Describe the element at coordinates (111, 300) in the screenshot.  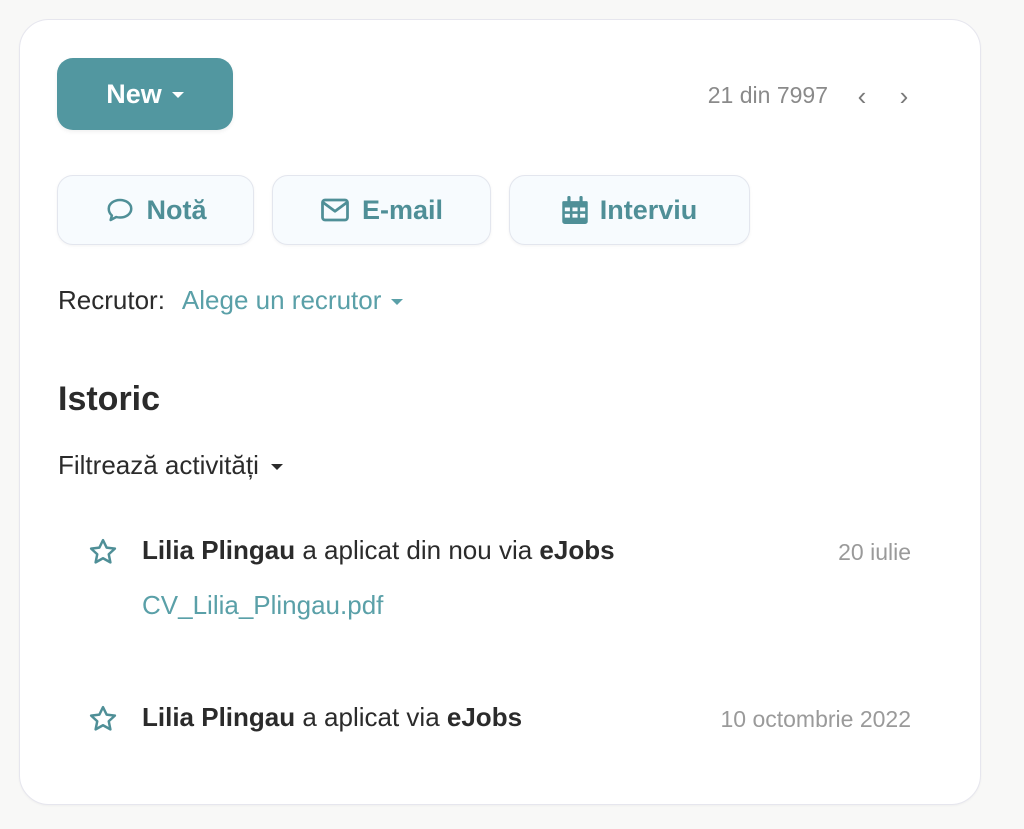
I see `recruiter-label: Recrutor:` at that location.